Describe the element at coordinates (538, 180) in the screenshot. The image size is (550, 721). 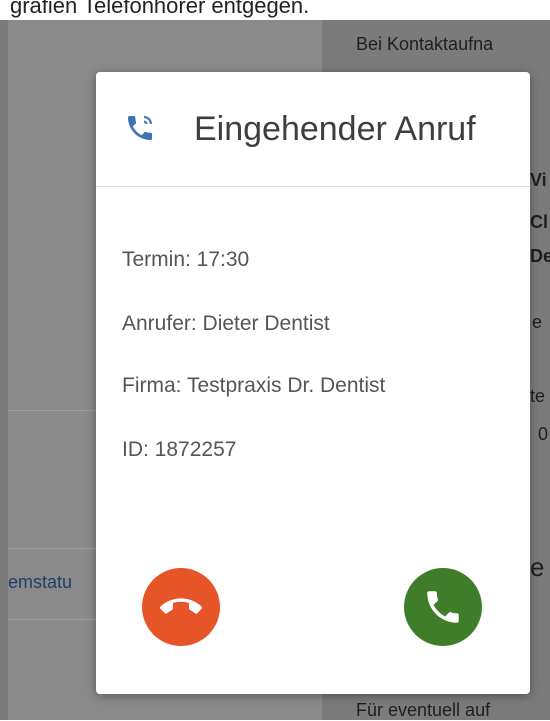
I see `background-right-text: Vi` at that location.